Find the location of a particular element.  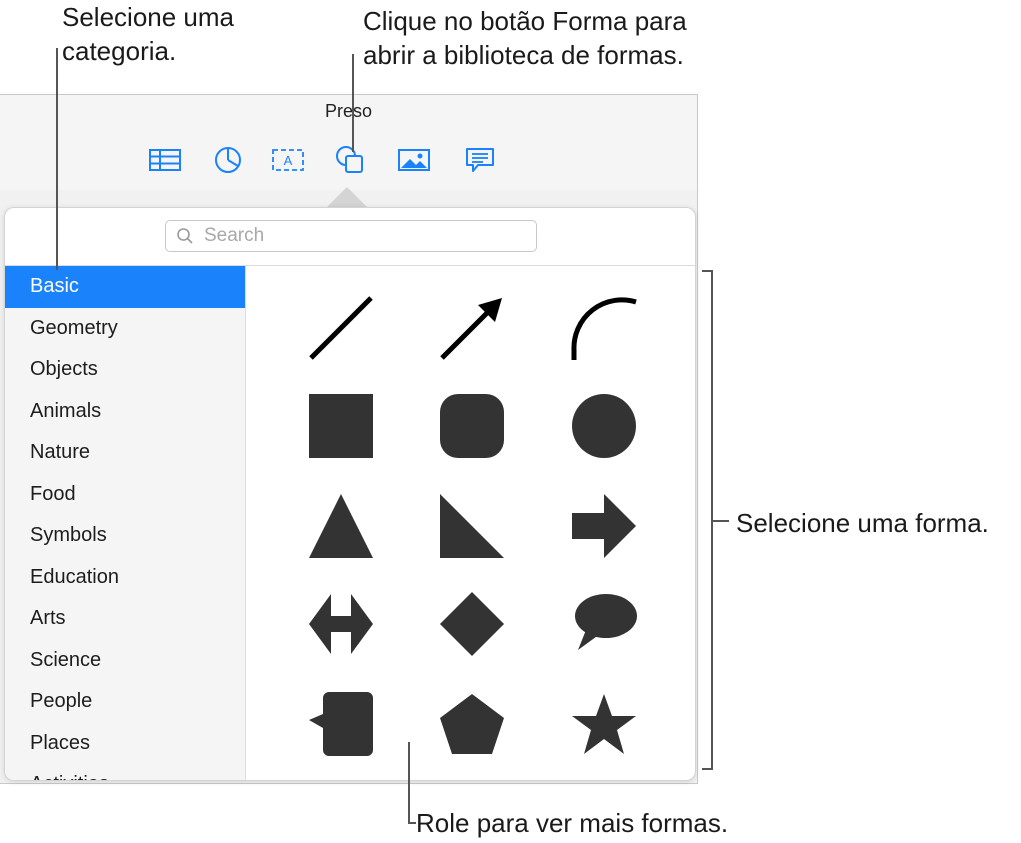

search-icon is located at coordinates (185, 236).